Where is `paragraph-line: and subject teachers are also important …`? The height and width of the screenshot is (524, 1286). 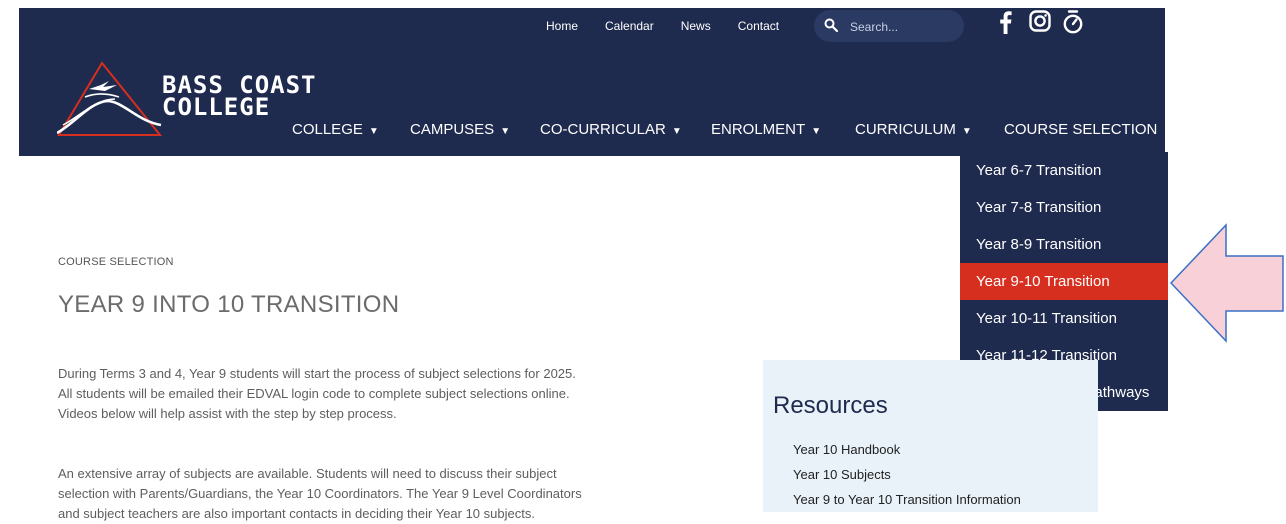
paragraph-line: and subject teachers are also important … is located at coordinates (296, 513).